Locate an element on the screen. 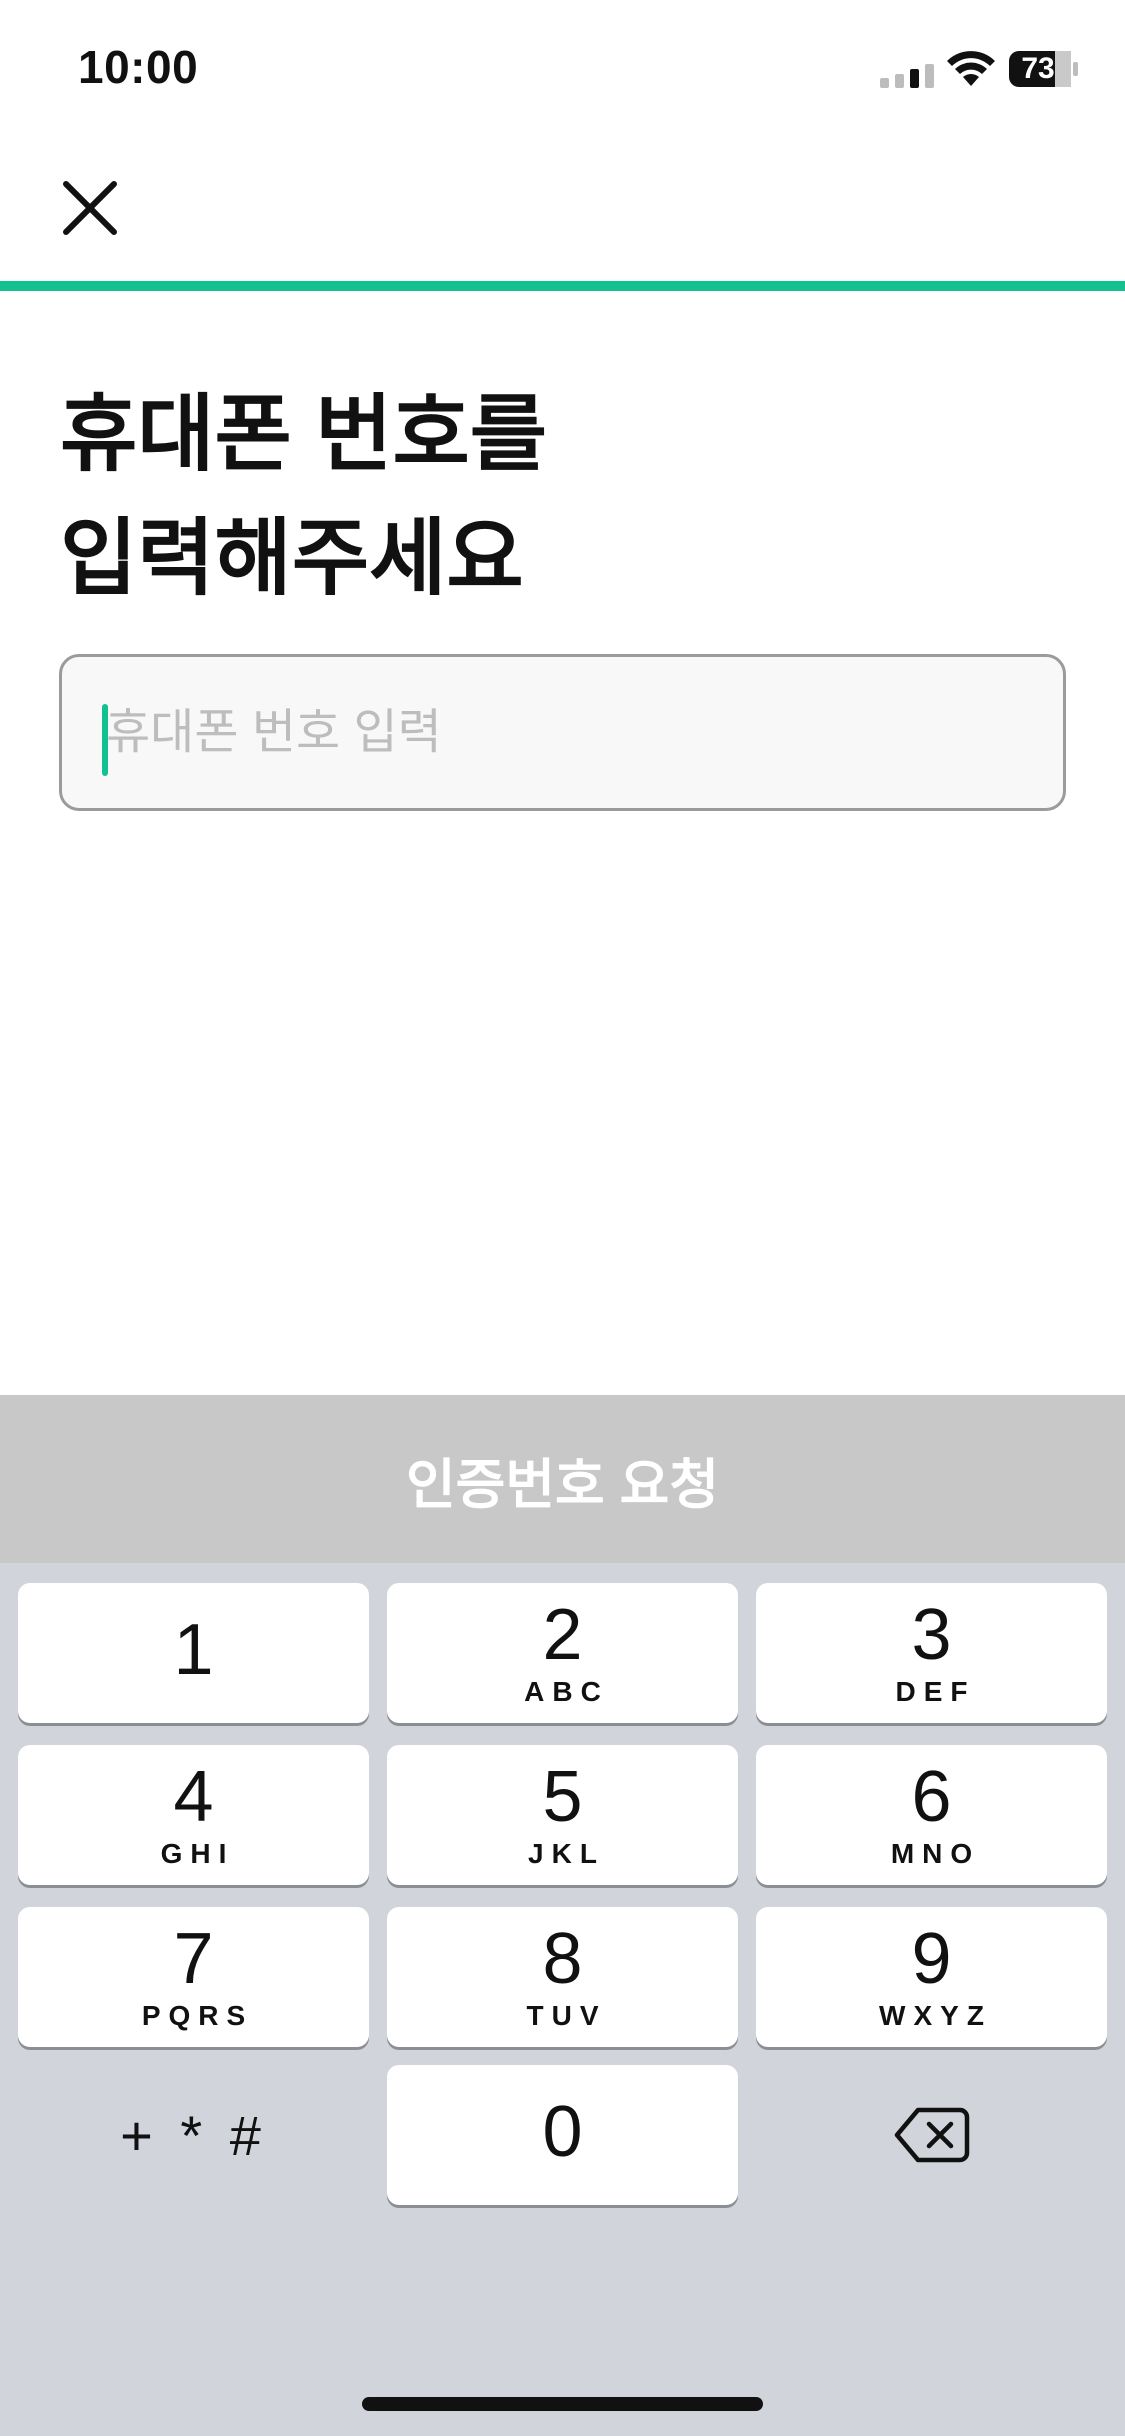 The width and height of the screenshot is (1125, 2436). key-9: 9 WXYZ is located at coordinates (931, 1977).